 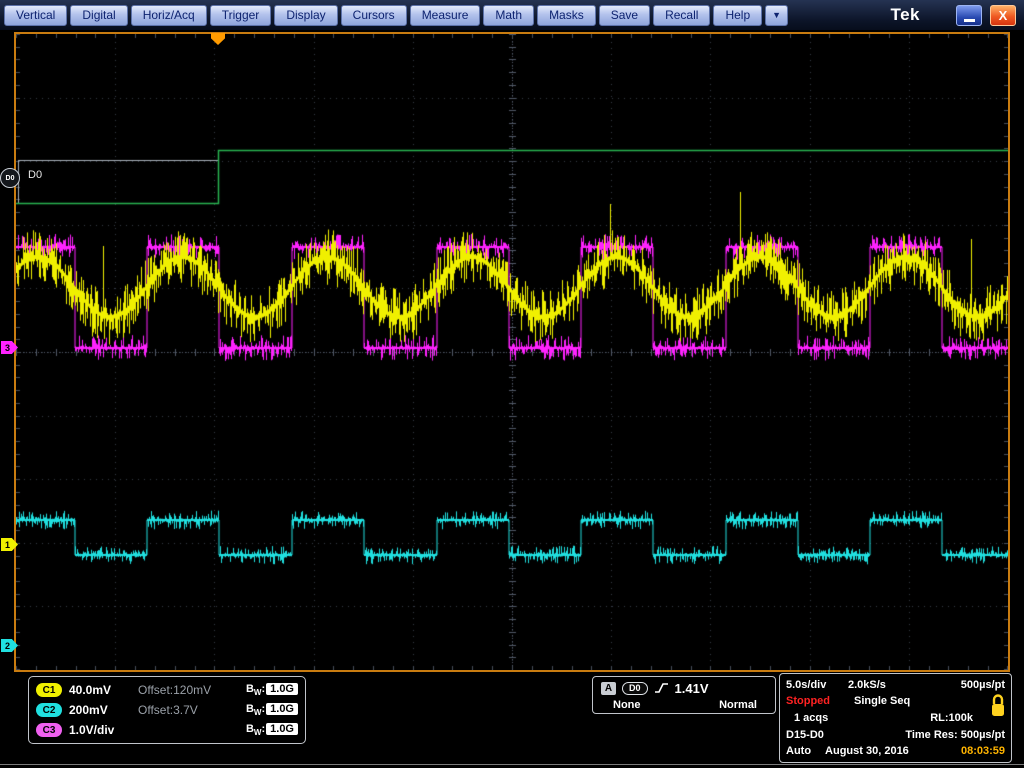 What do you see at coordinates (738, 704) in the screenshot?
I see `trigger-mode: Normal` at bounding box center [738, 704].